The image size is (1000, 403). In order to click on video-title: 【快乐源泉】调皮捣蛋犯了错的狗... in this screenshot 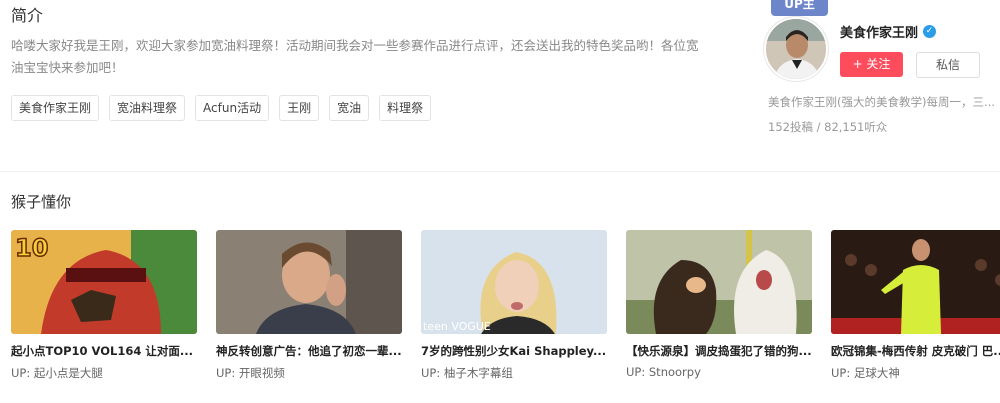, I will do `click(719, 351)`.